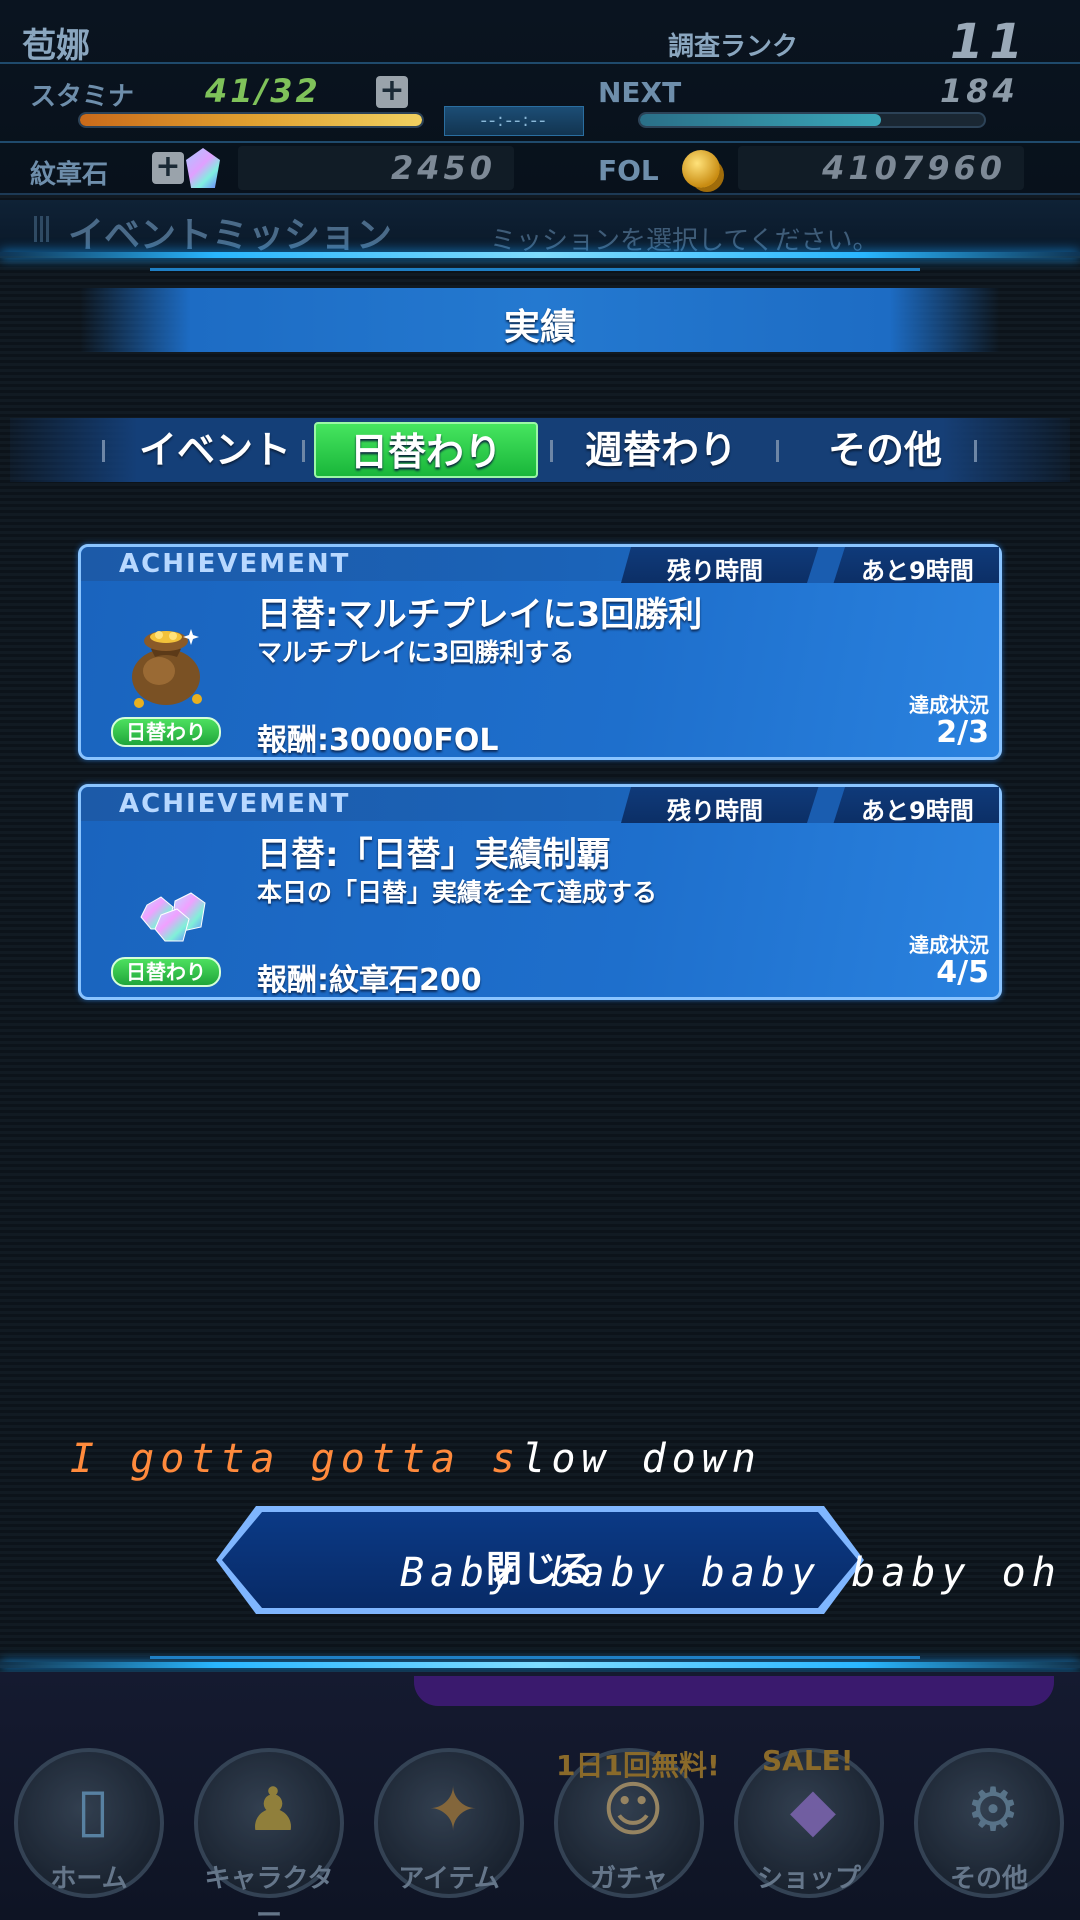 This screenshot has width=1080, height=1920. I want to click on lyric-caption: Baby baby baby baby oh, so click(731, 1573).